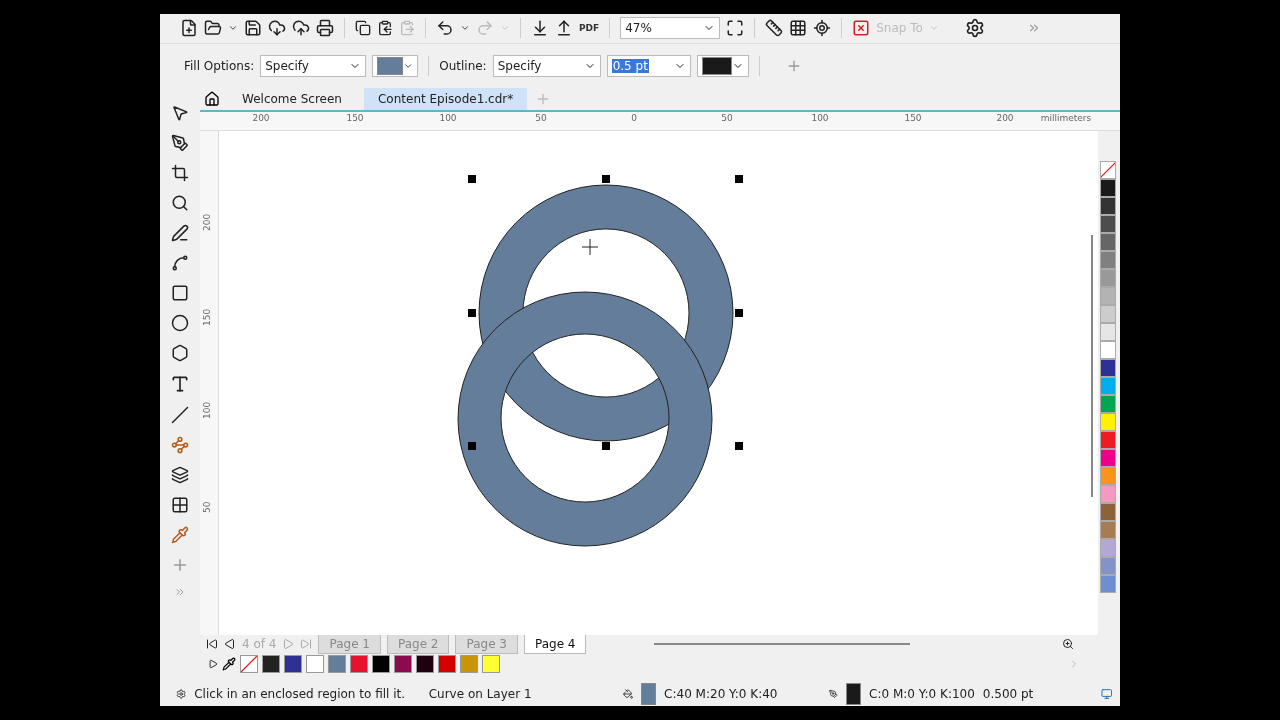 This screenshot has height=720, width=1280. Describe the element at coordinates (180, 414) in the screenshot. I see `line-tool-icon` at that location.